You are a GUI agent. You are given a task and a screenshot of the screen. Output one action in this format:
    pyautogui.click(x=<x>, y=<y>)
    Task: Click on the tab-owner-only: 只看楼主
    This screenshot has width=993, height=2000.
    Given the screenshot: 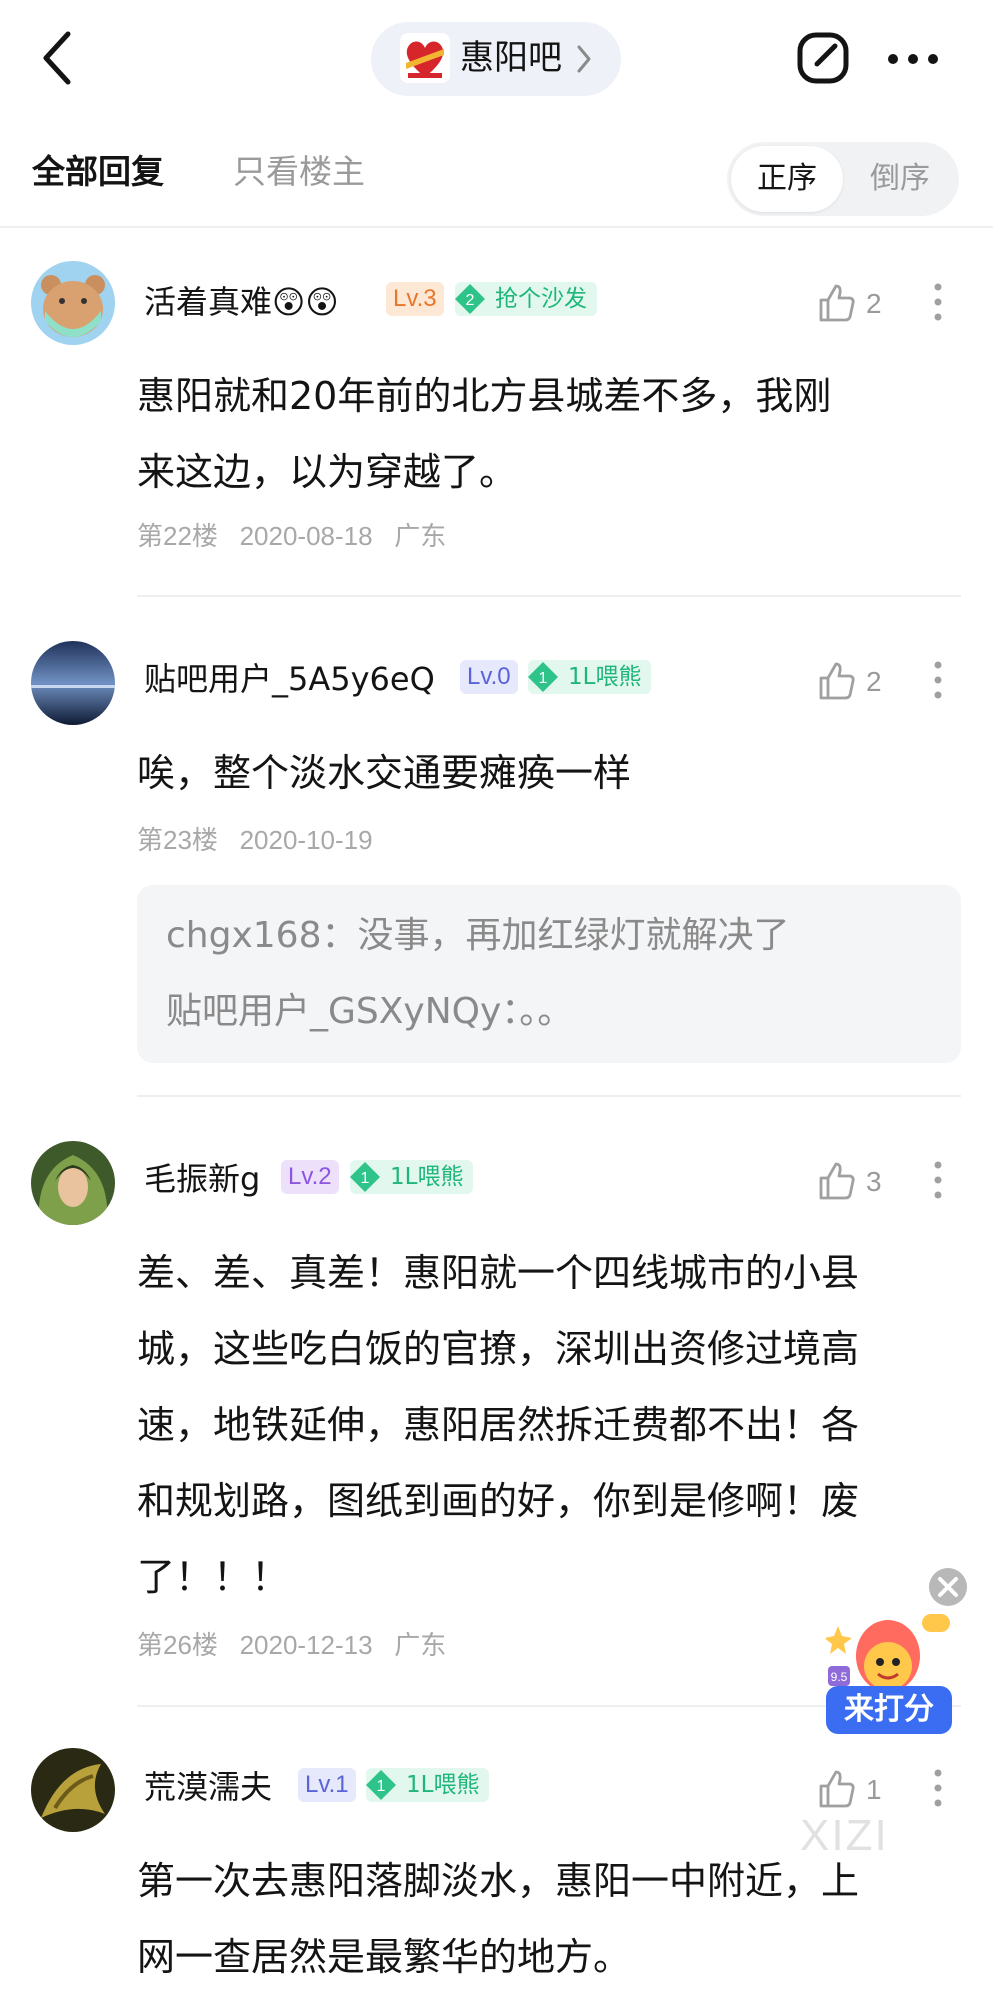 What is the action you would take?
    pyautogui.click(x=299, y=172)
    